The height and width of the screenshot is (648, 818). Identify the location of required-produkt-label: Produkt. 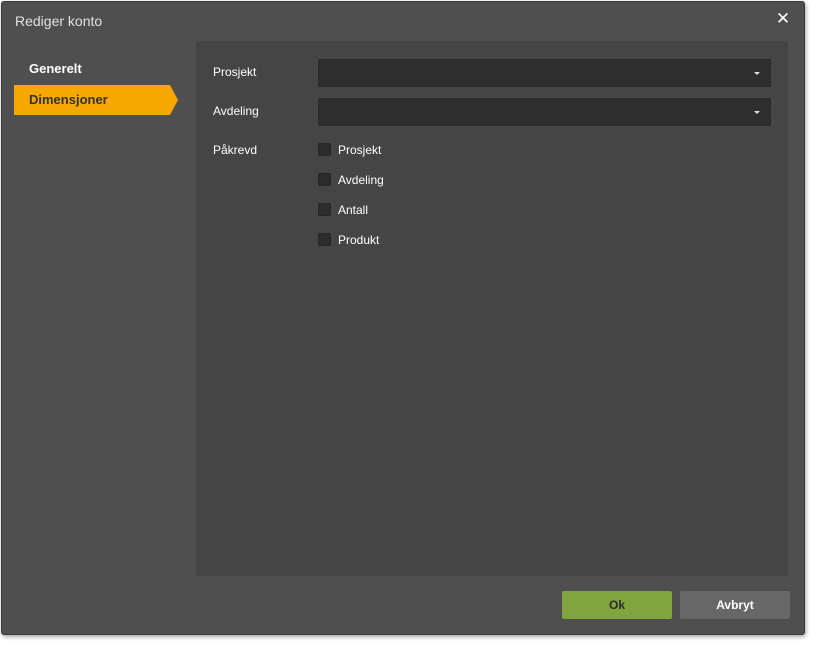
(359, 240).